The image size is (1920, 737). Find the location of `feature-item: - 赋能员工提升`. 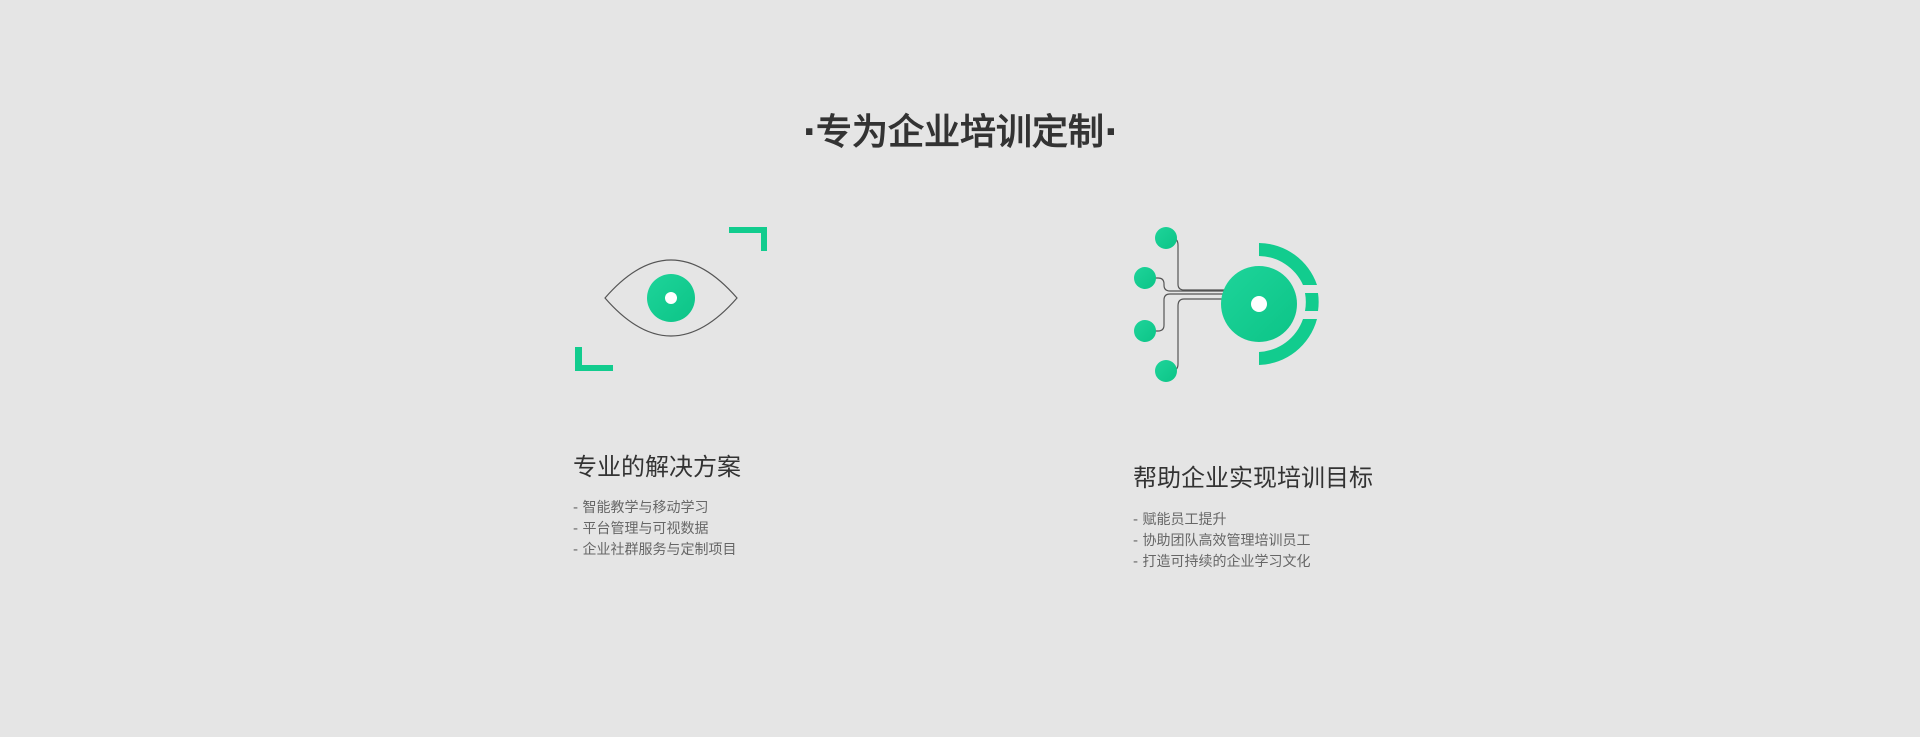

feature-item: - 赋能员工提升 is located at coordinates (1180, 520).